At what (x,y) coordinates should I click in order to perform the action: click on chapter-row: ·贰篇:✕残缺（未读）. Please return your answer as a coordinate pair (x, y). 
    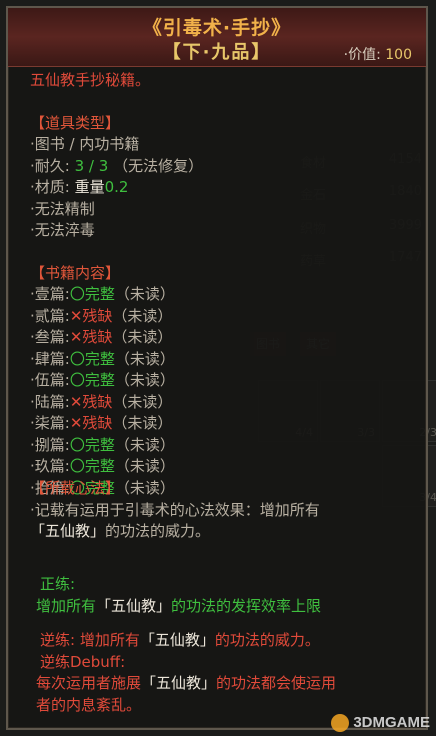
    Looking at the image, I should click on (228, 317).